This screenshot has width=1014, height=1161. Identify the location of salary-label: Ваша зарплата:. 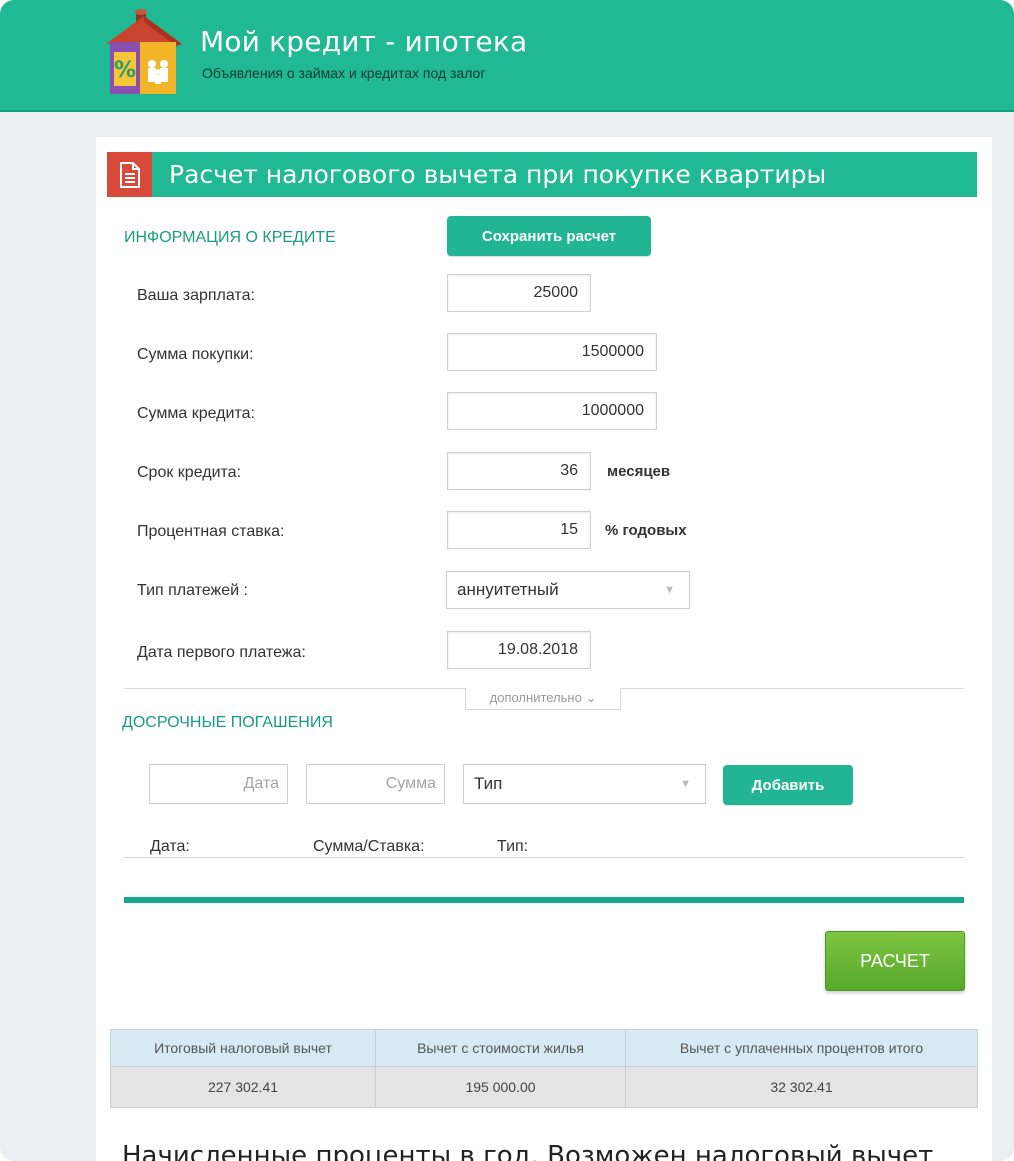
(196, 295).